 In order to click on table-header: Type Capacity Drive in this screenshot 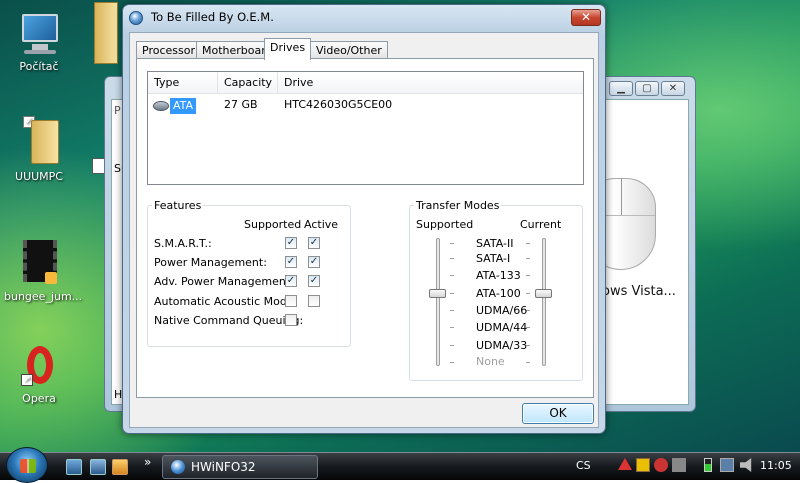, I will do `click(365, 83)`.